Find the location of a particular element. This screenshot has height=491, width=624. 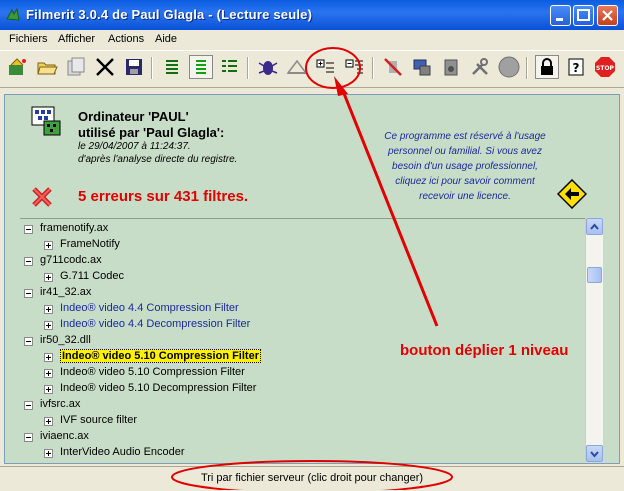

computer-button is located at coordinates (422, 67).